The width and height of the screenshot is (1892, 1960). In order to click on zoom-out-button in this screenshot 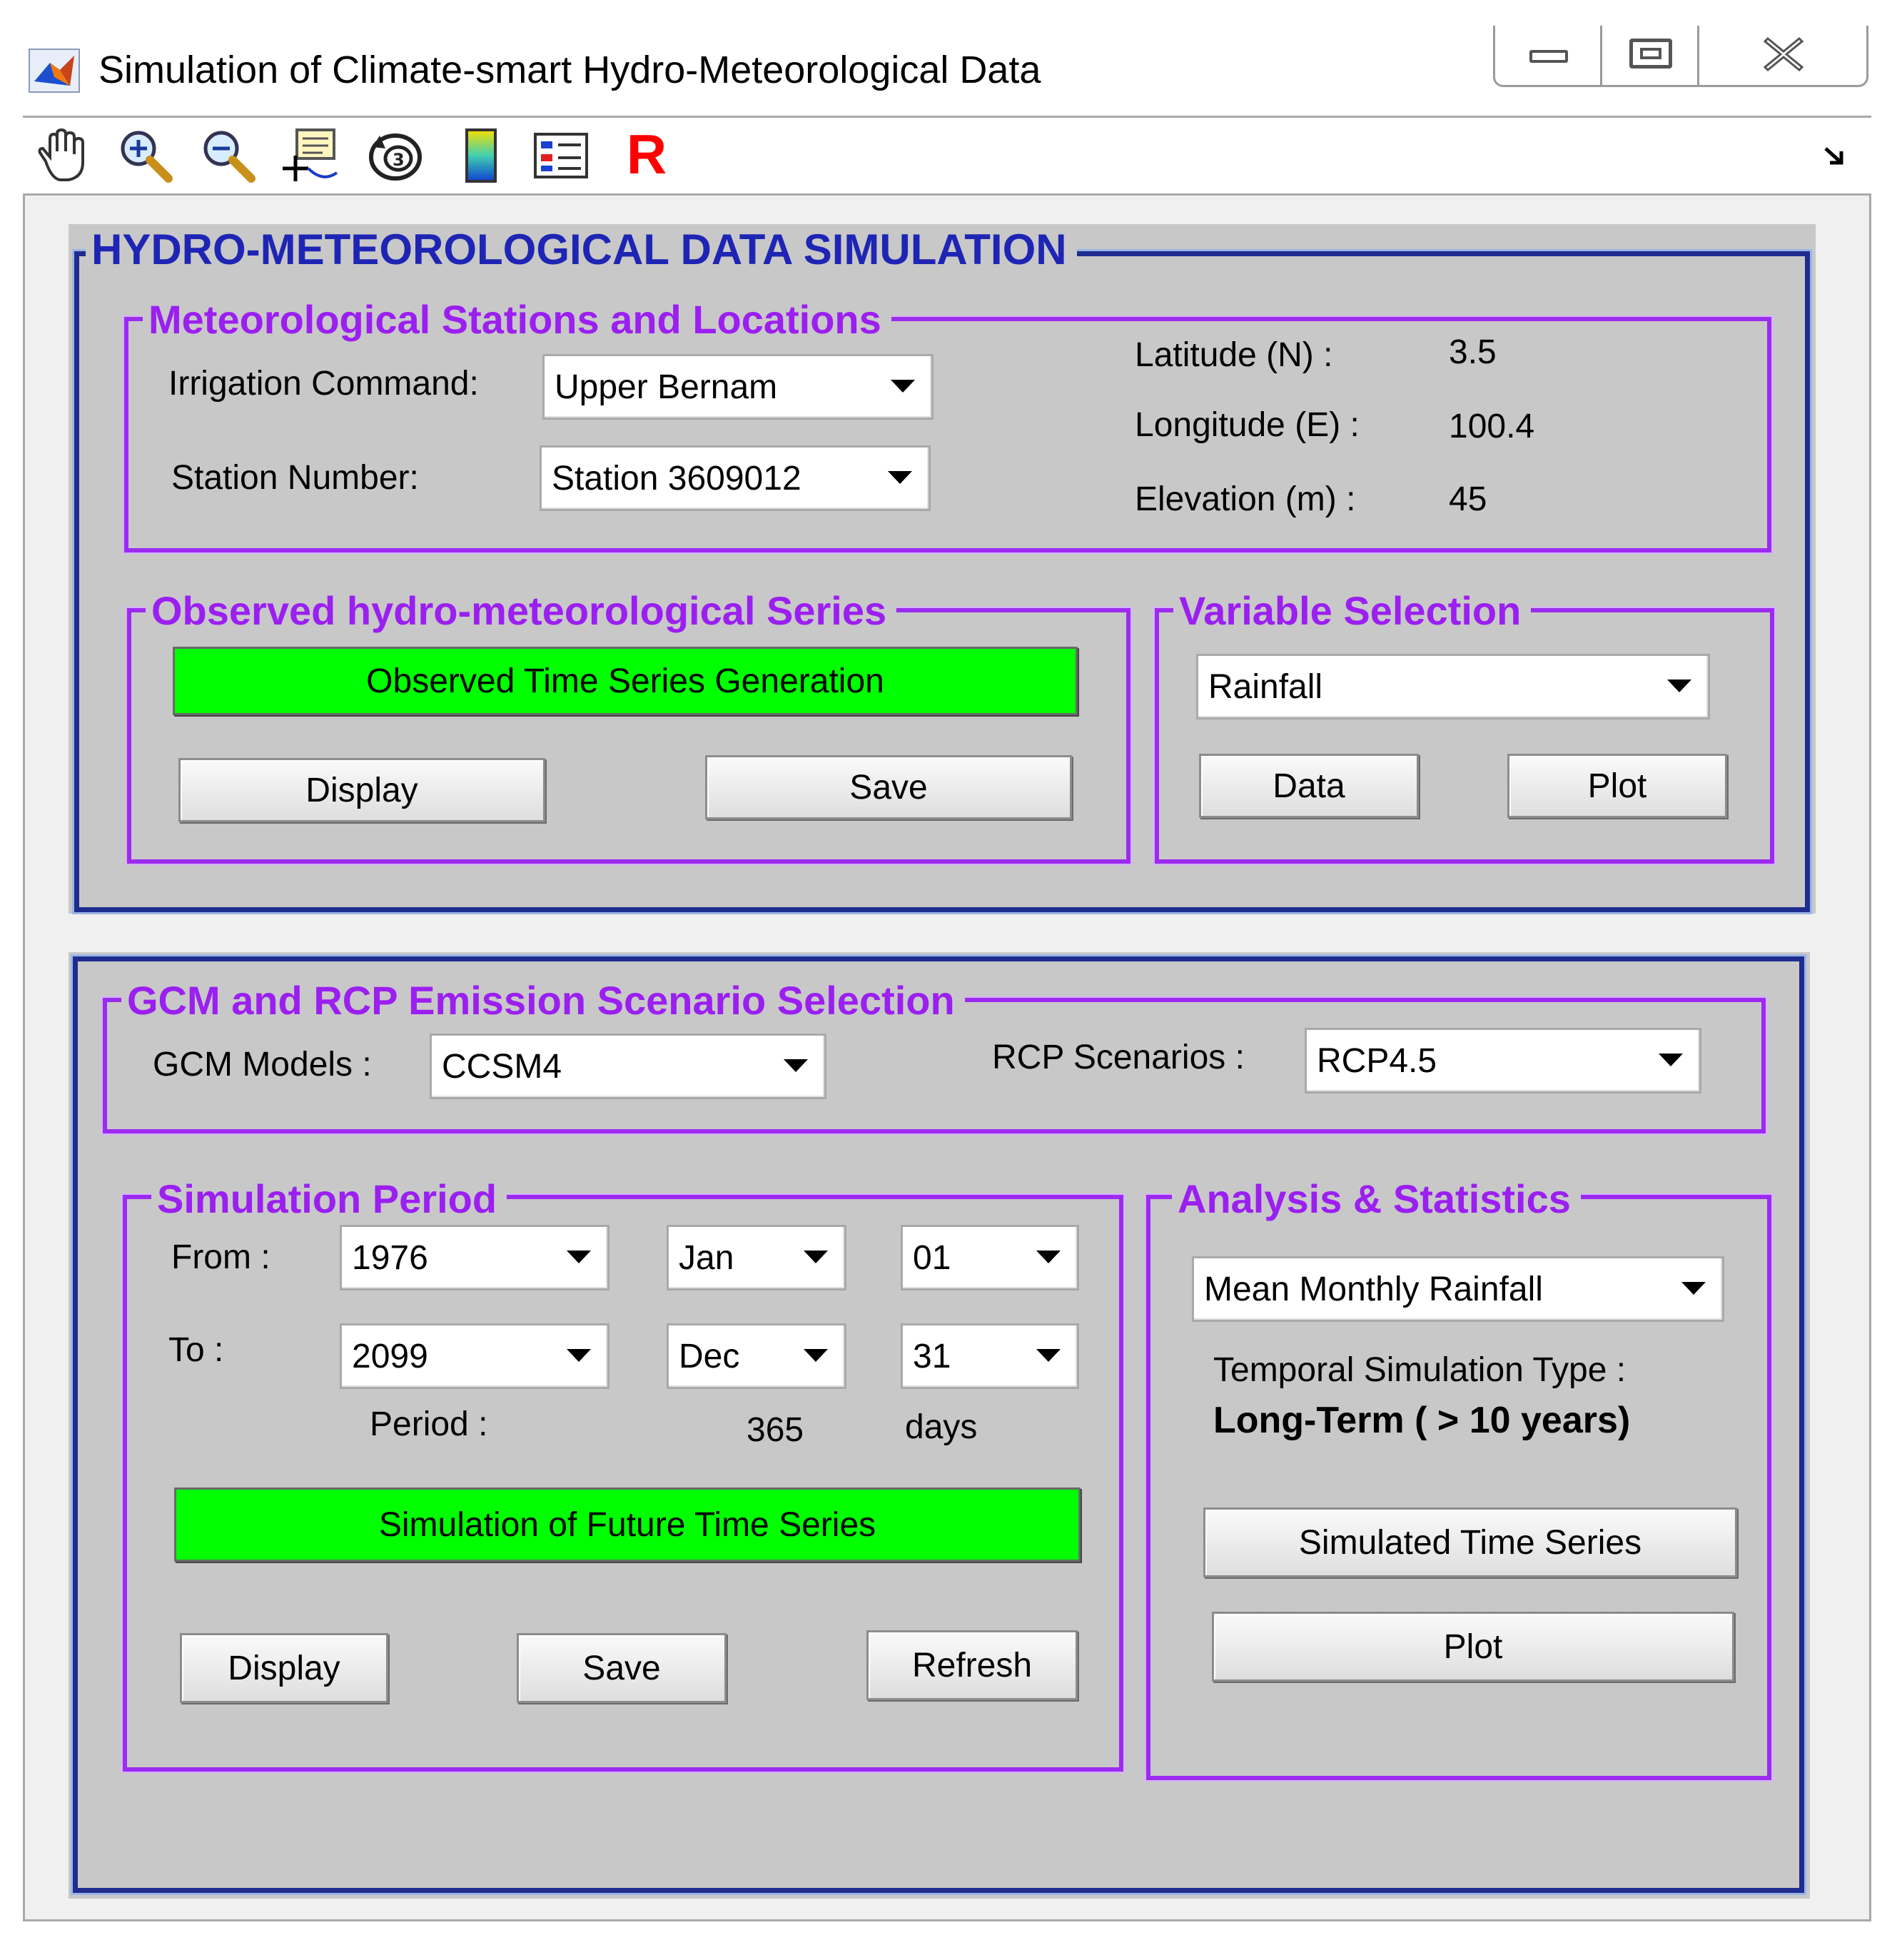, I will do `click(227, 156)`.